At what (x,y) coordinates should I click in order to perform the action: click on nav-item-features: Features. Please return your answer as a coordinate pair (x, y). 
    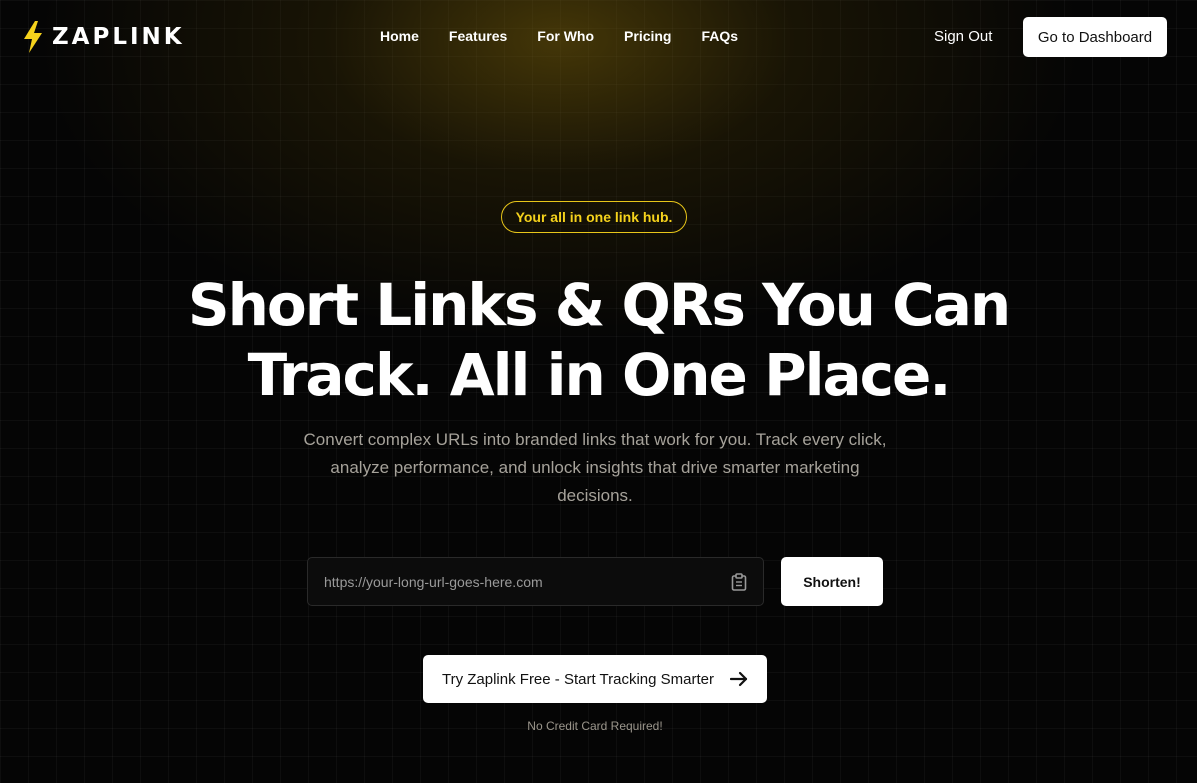
    Looking at the image, I should click on (478, 36).